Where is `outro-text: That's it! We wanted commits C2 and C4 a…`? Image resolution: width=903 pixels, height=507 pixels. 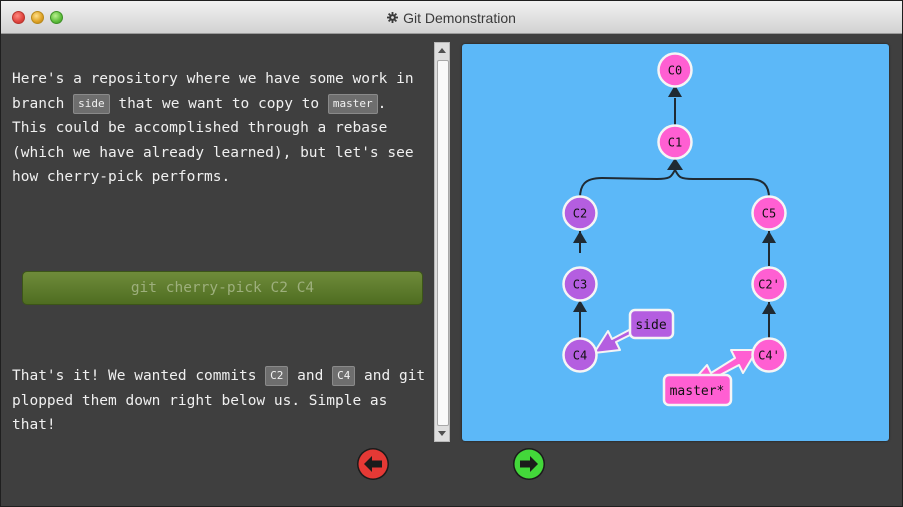
outro-text: That's it! We wanted commits C2 and C4 a… is located at coordinates (222, 401).